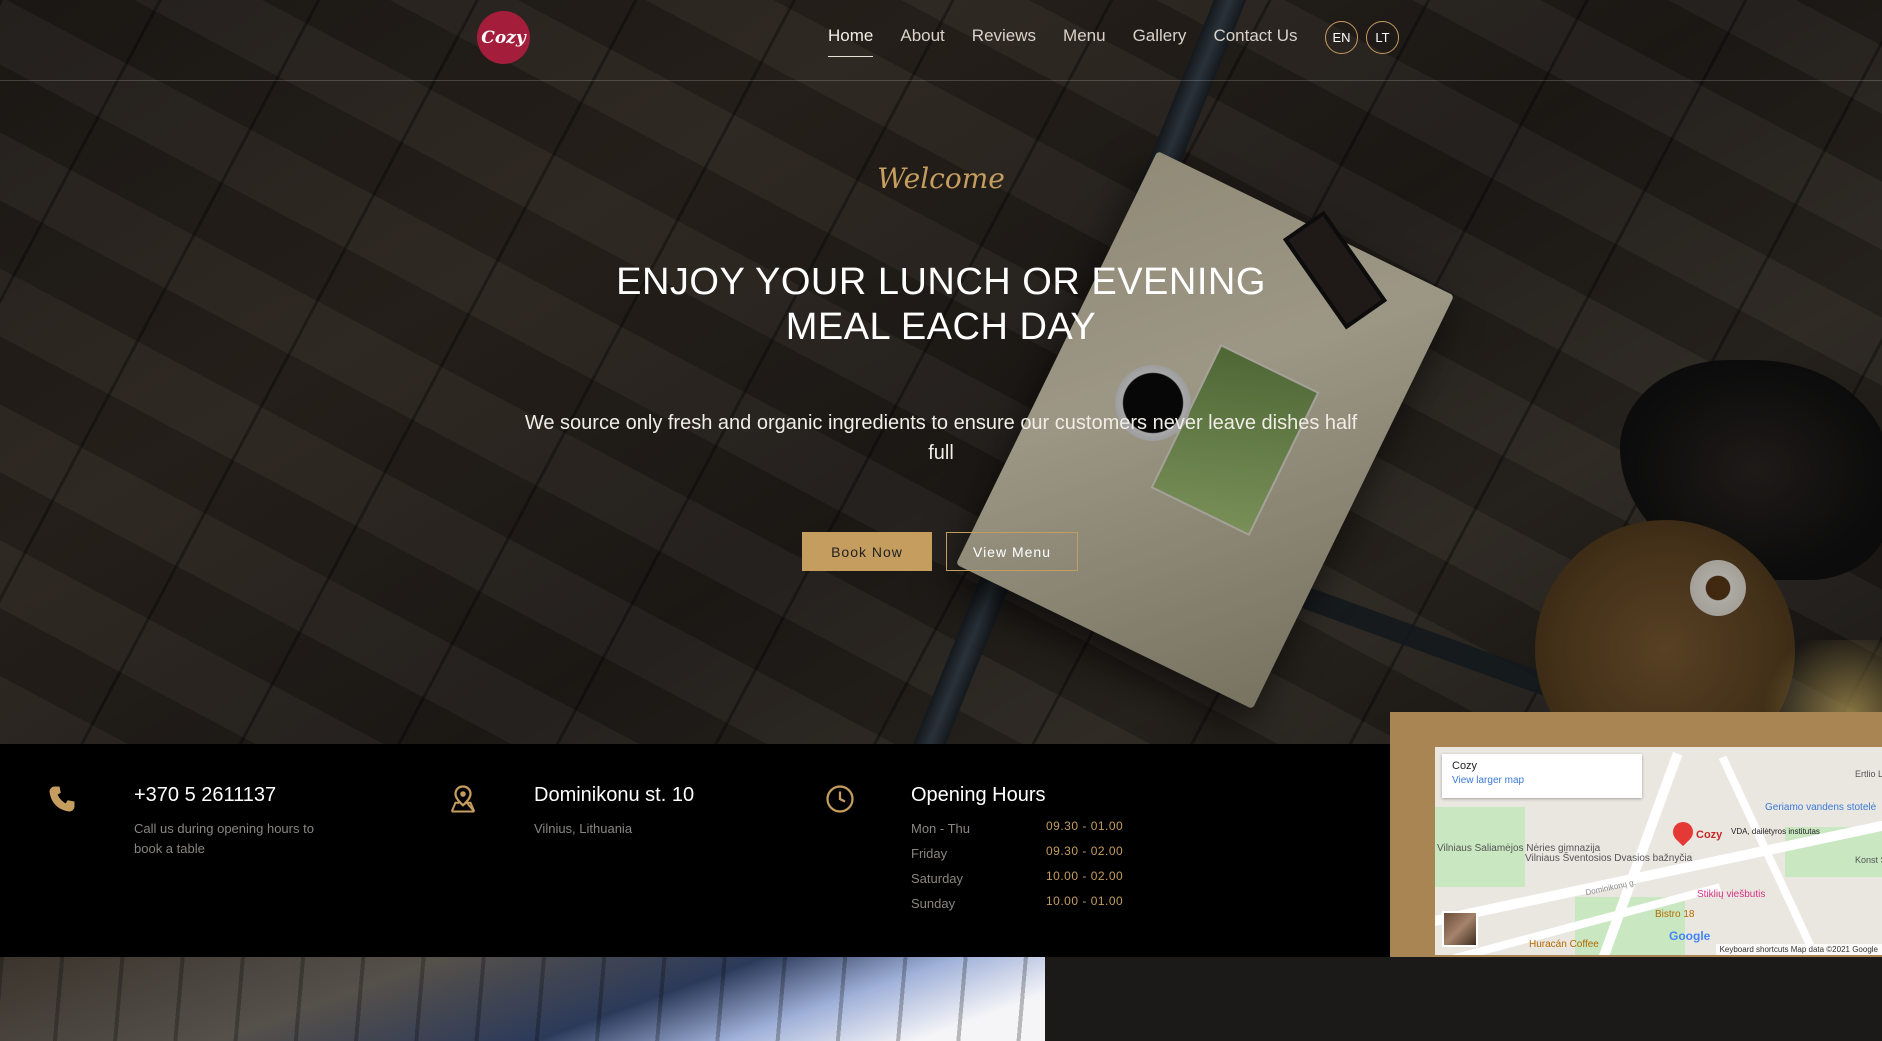 The width and height of the screenshot is (1882, 1041). What do you see at coordinates (1675, 914) in the screenshot?
I see `map-label: Bistro 18` at bounding box center [1675, 914].